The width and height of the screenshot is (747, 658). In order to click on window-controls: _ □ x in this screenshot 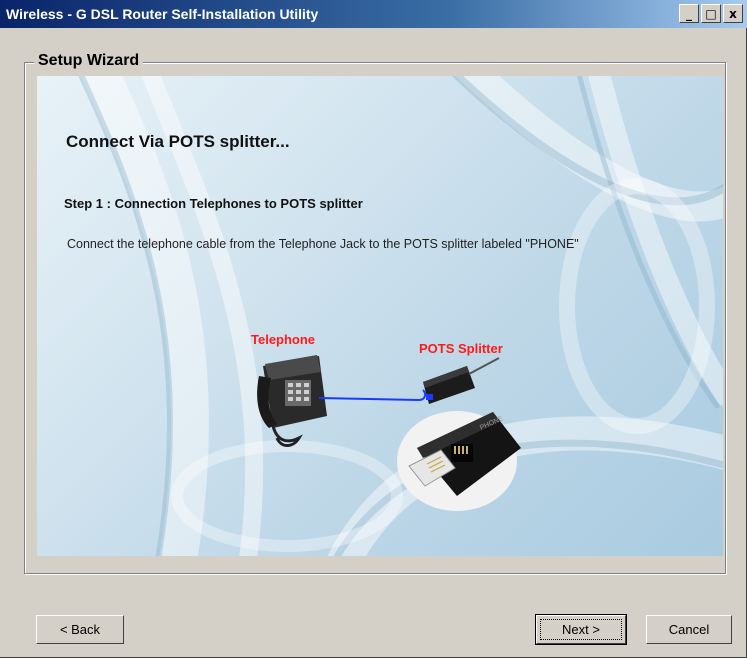, I will do `click(711, 13)`.